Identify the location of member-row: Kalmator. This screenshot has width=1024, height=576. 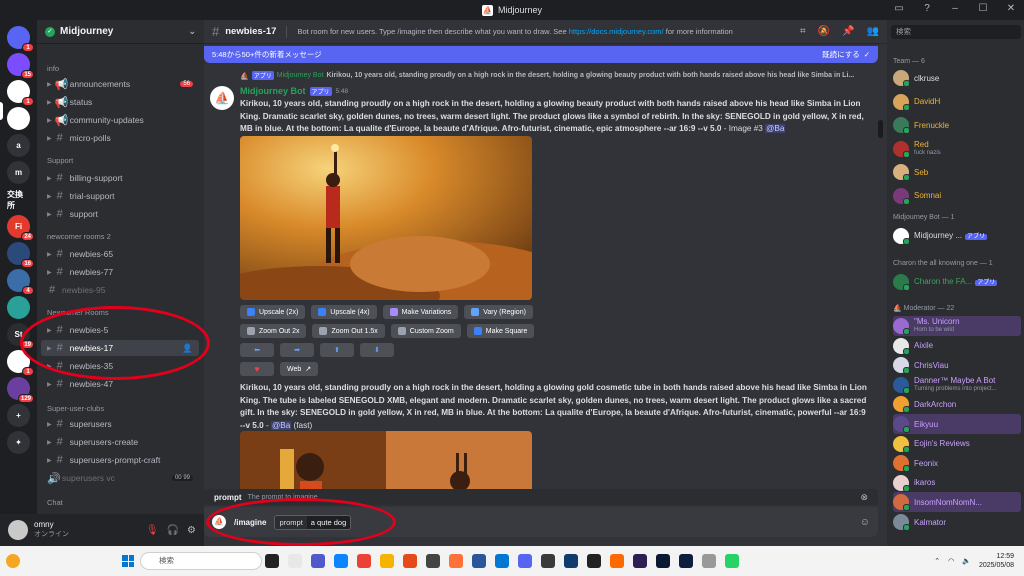
(957, 522).